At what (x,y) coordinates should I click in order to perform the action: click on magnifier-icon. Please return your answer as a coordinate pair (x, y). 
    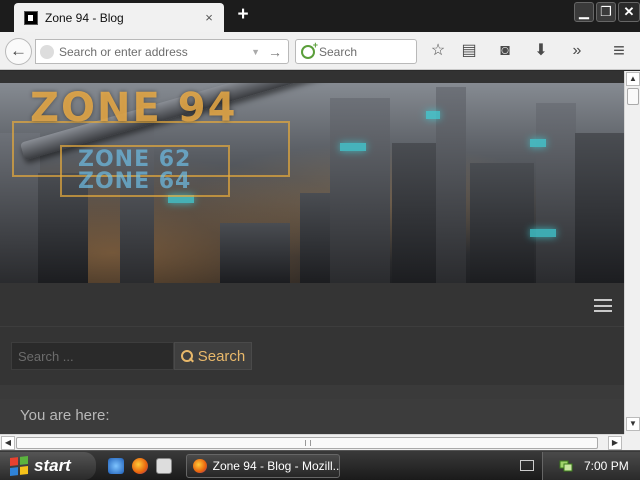
    Looking at the image, I should click on (187, 356).